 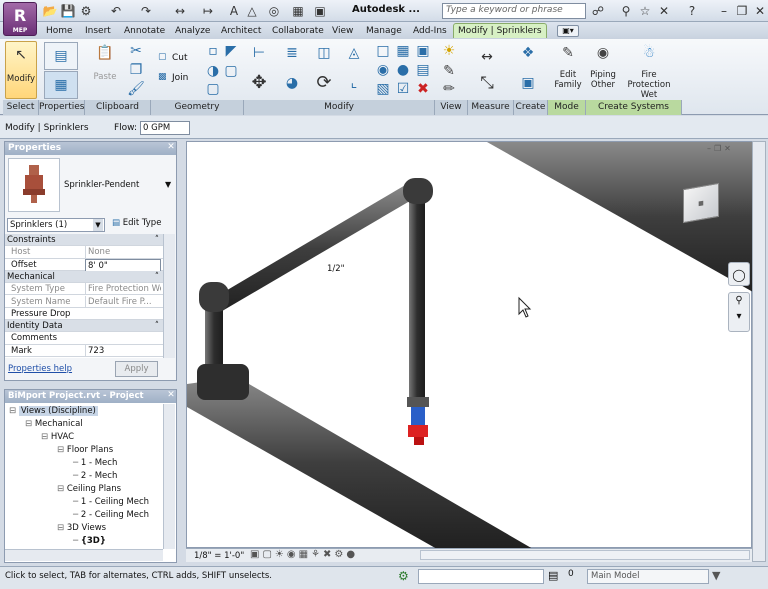 I want to click on wall-joins-icon: ▫, so click(x=213, y=51).